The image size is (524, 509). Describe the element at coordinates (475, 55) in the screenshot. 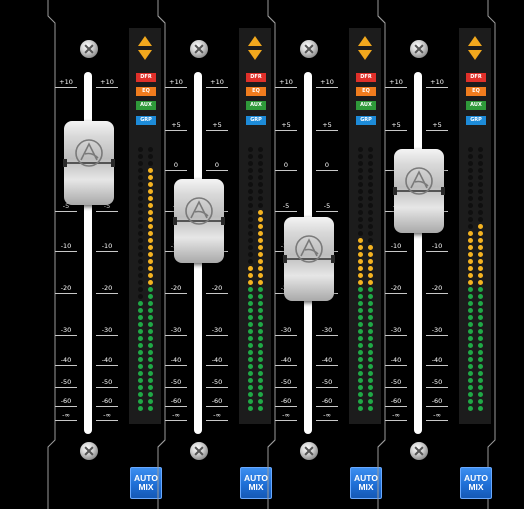

I see `channel-select-down-icon` at that location.